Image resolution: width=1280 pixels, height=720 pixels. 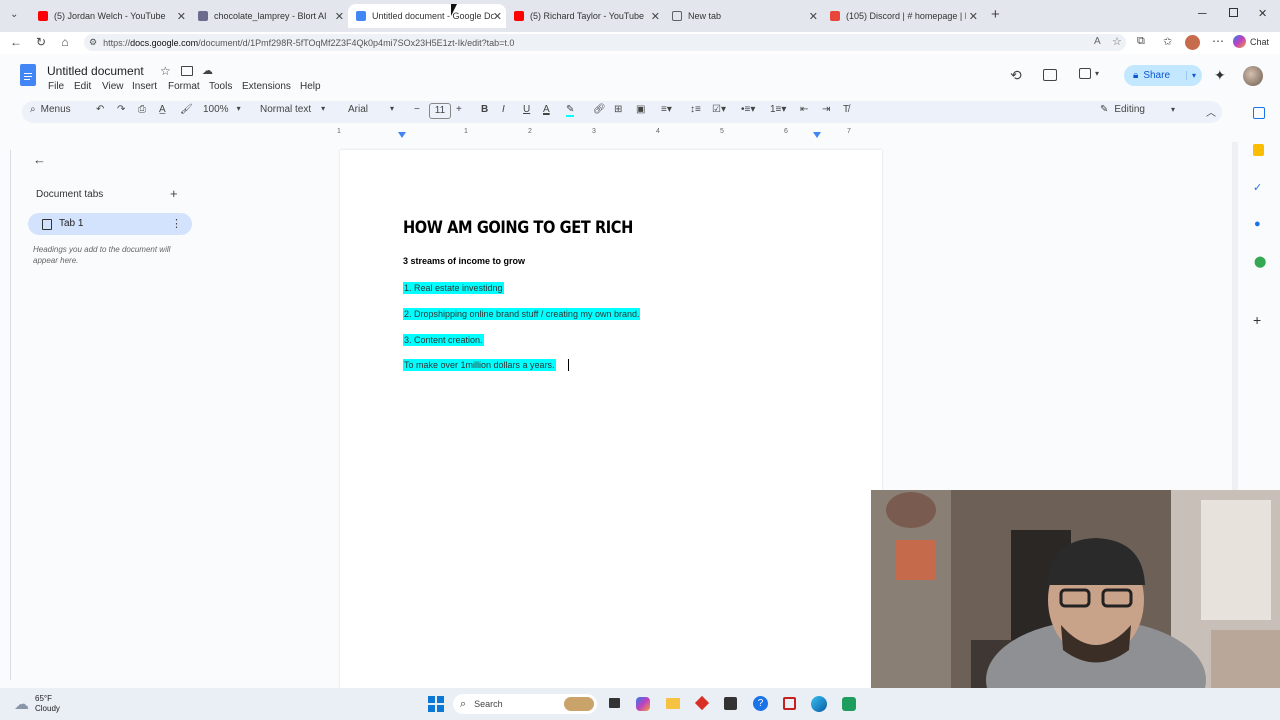 I want to click on spellcheck-icon: A̲, so click(x=162, y=109).